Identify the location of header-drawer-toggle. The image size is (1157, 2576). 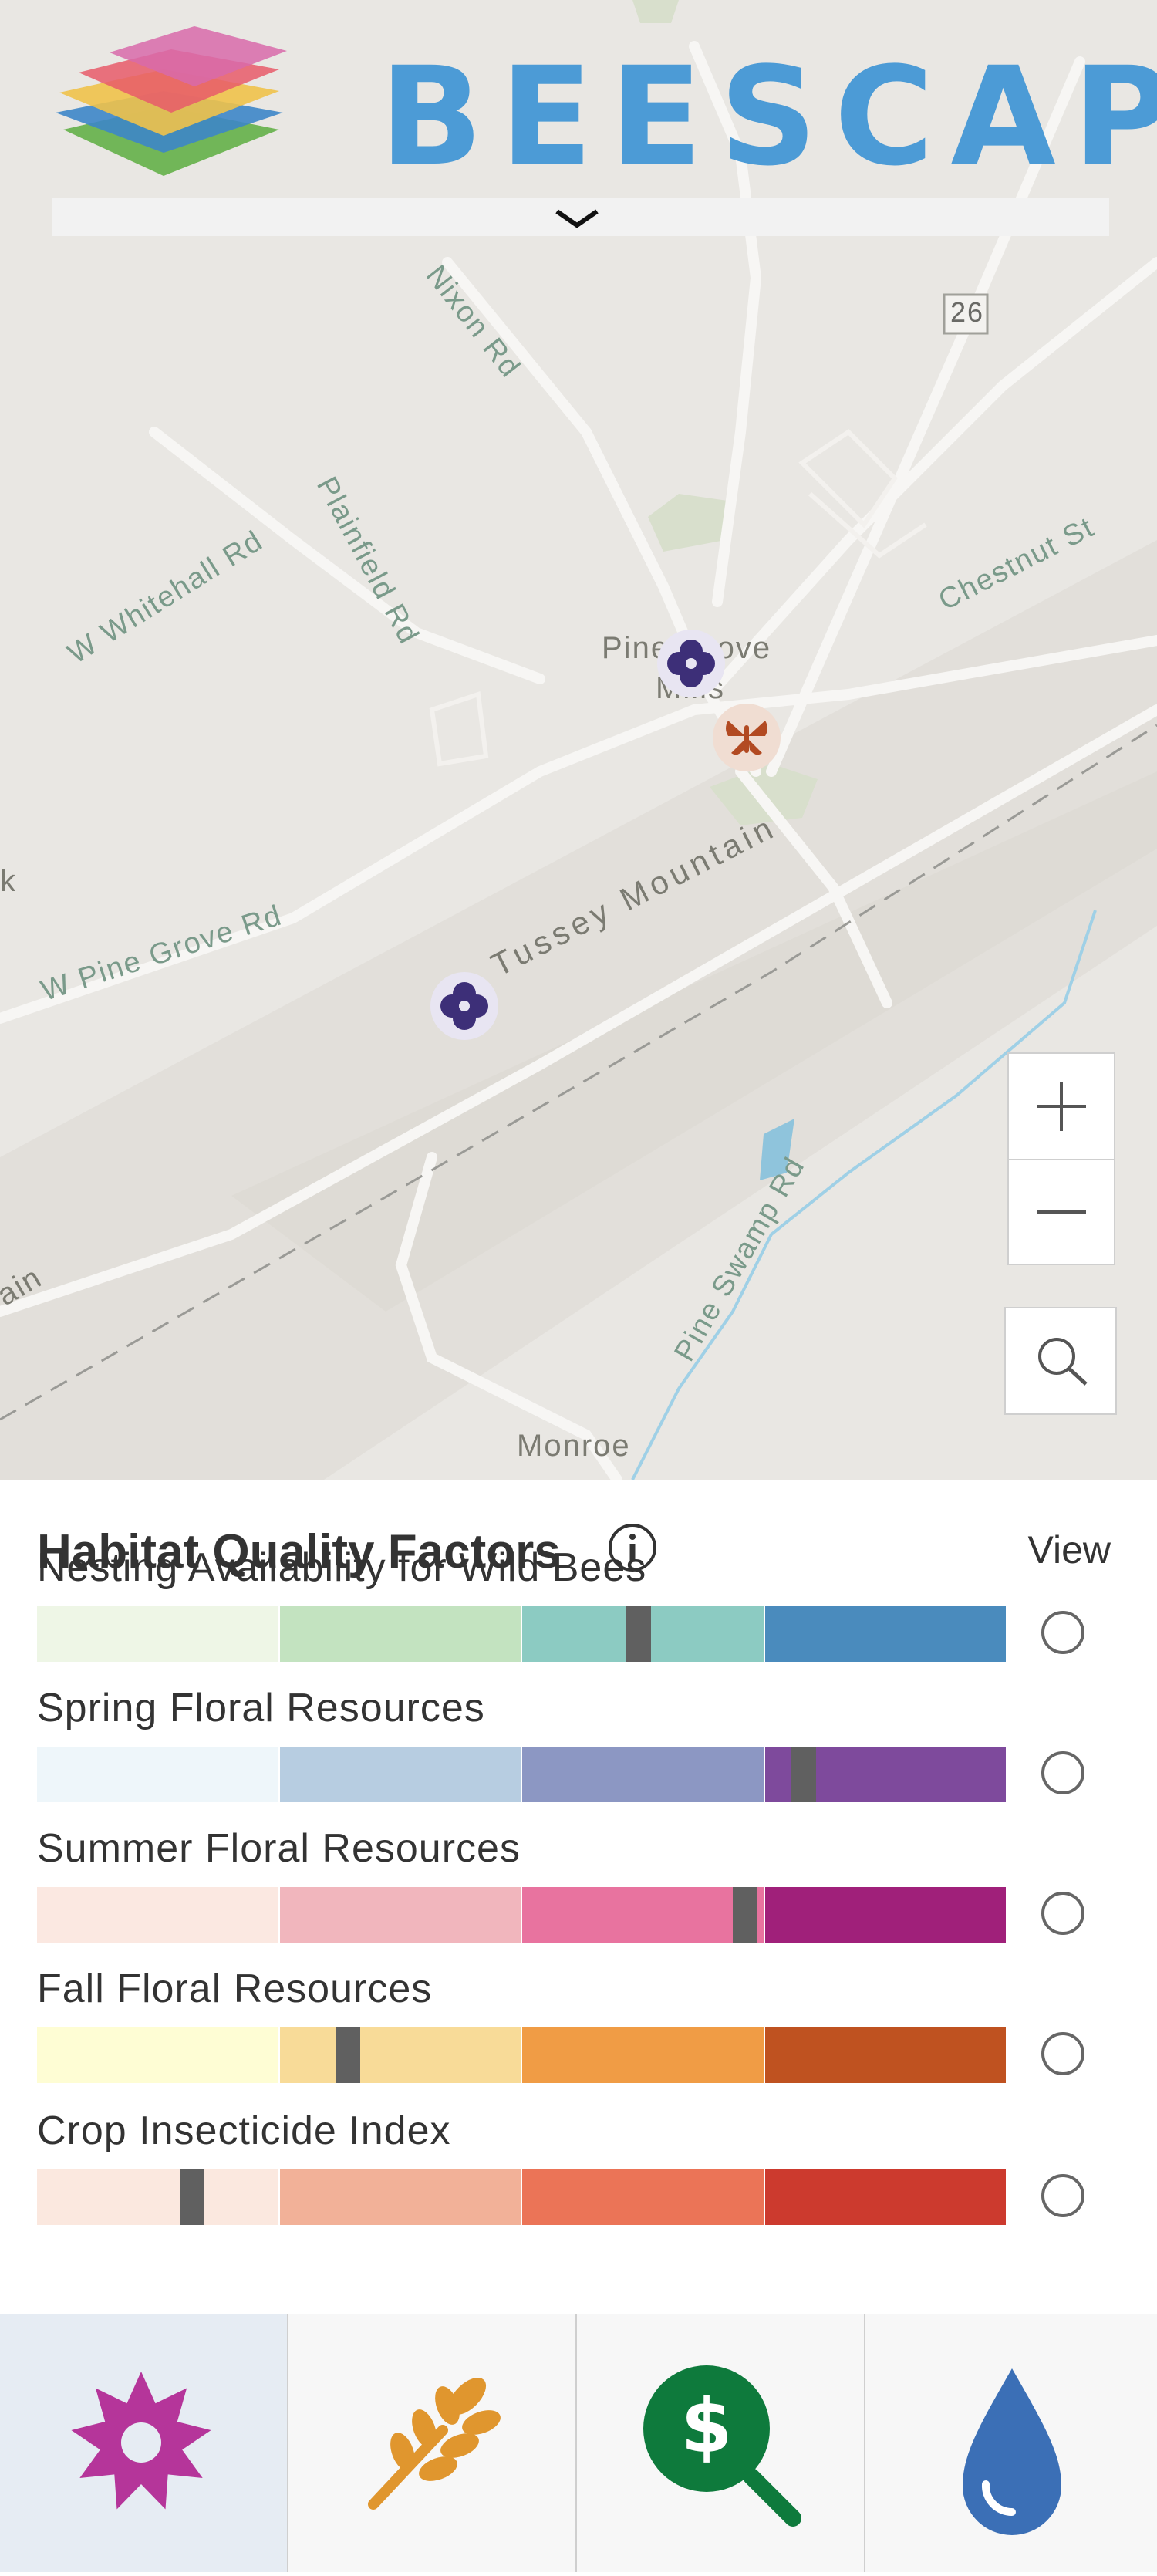
(580, 217).